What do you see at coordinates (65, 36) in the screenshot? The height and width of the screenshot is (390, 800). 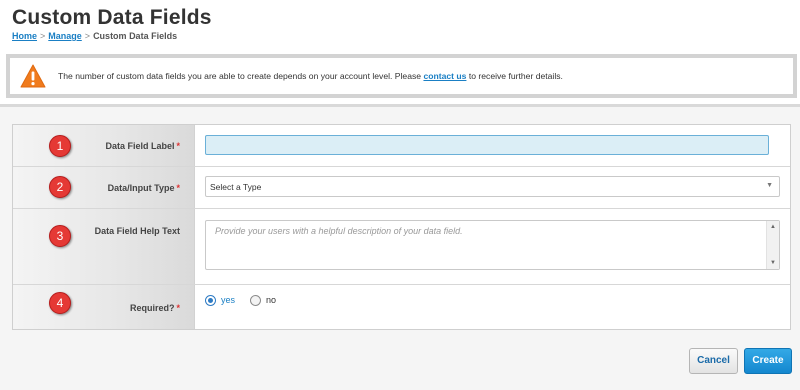 I see `breadcrumb-manage-link: Manage` at bounding box center [65, 36].